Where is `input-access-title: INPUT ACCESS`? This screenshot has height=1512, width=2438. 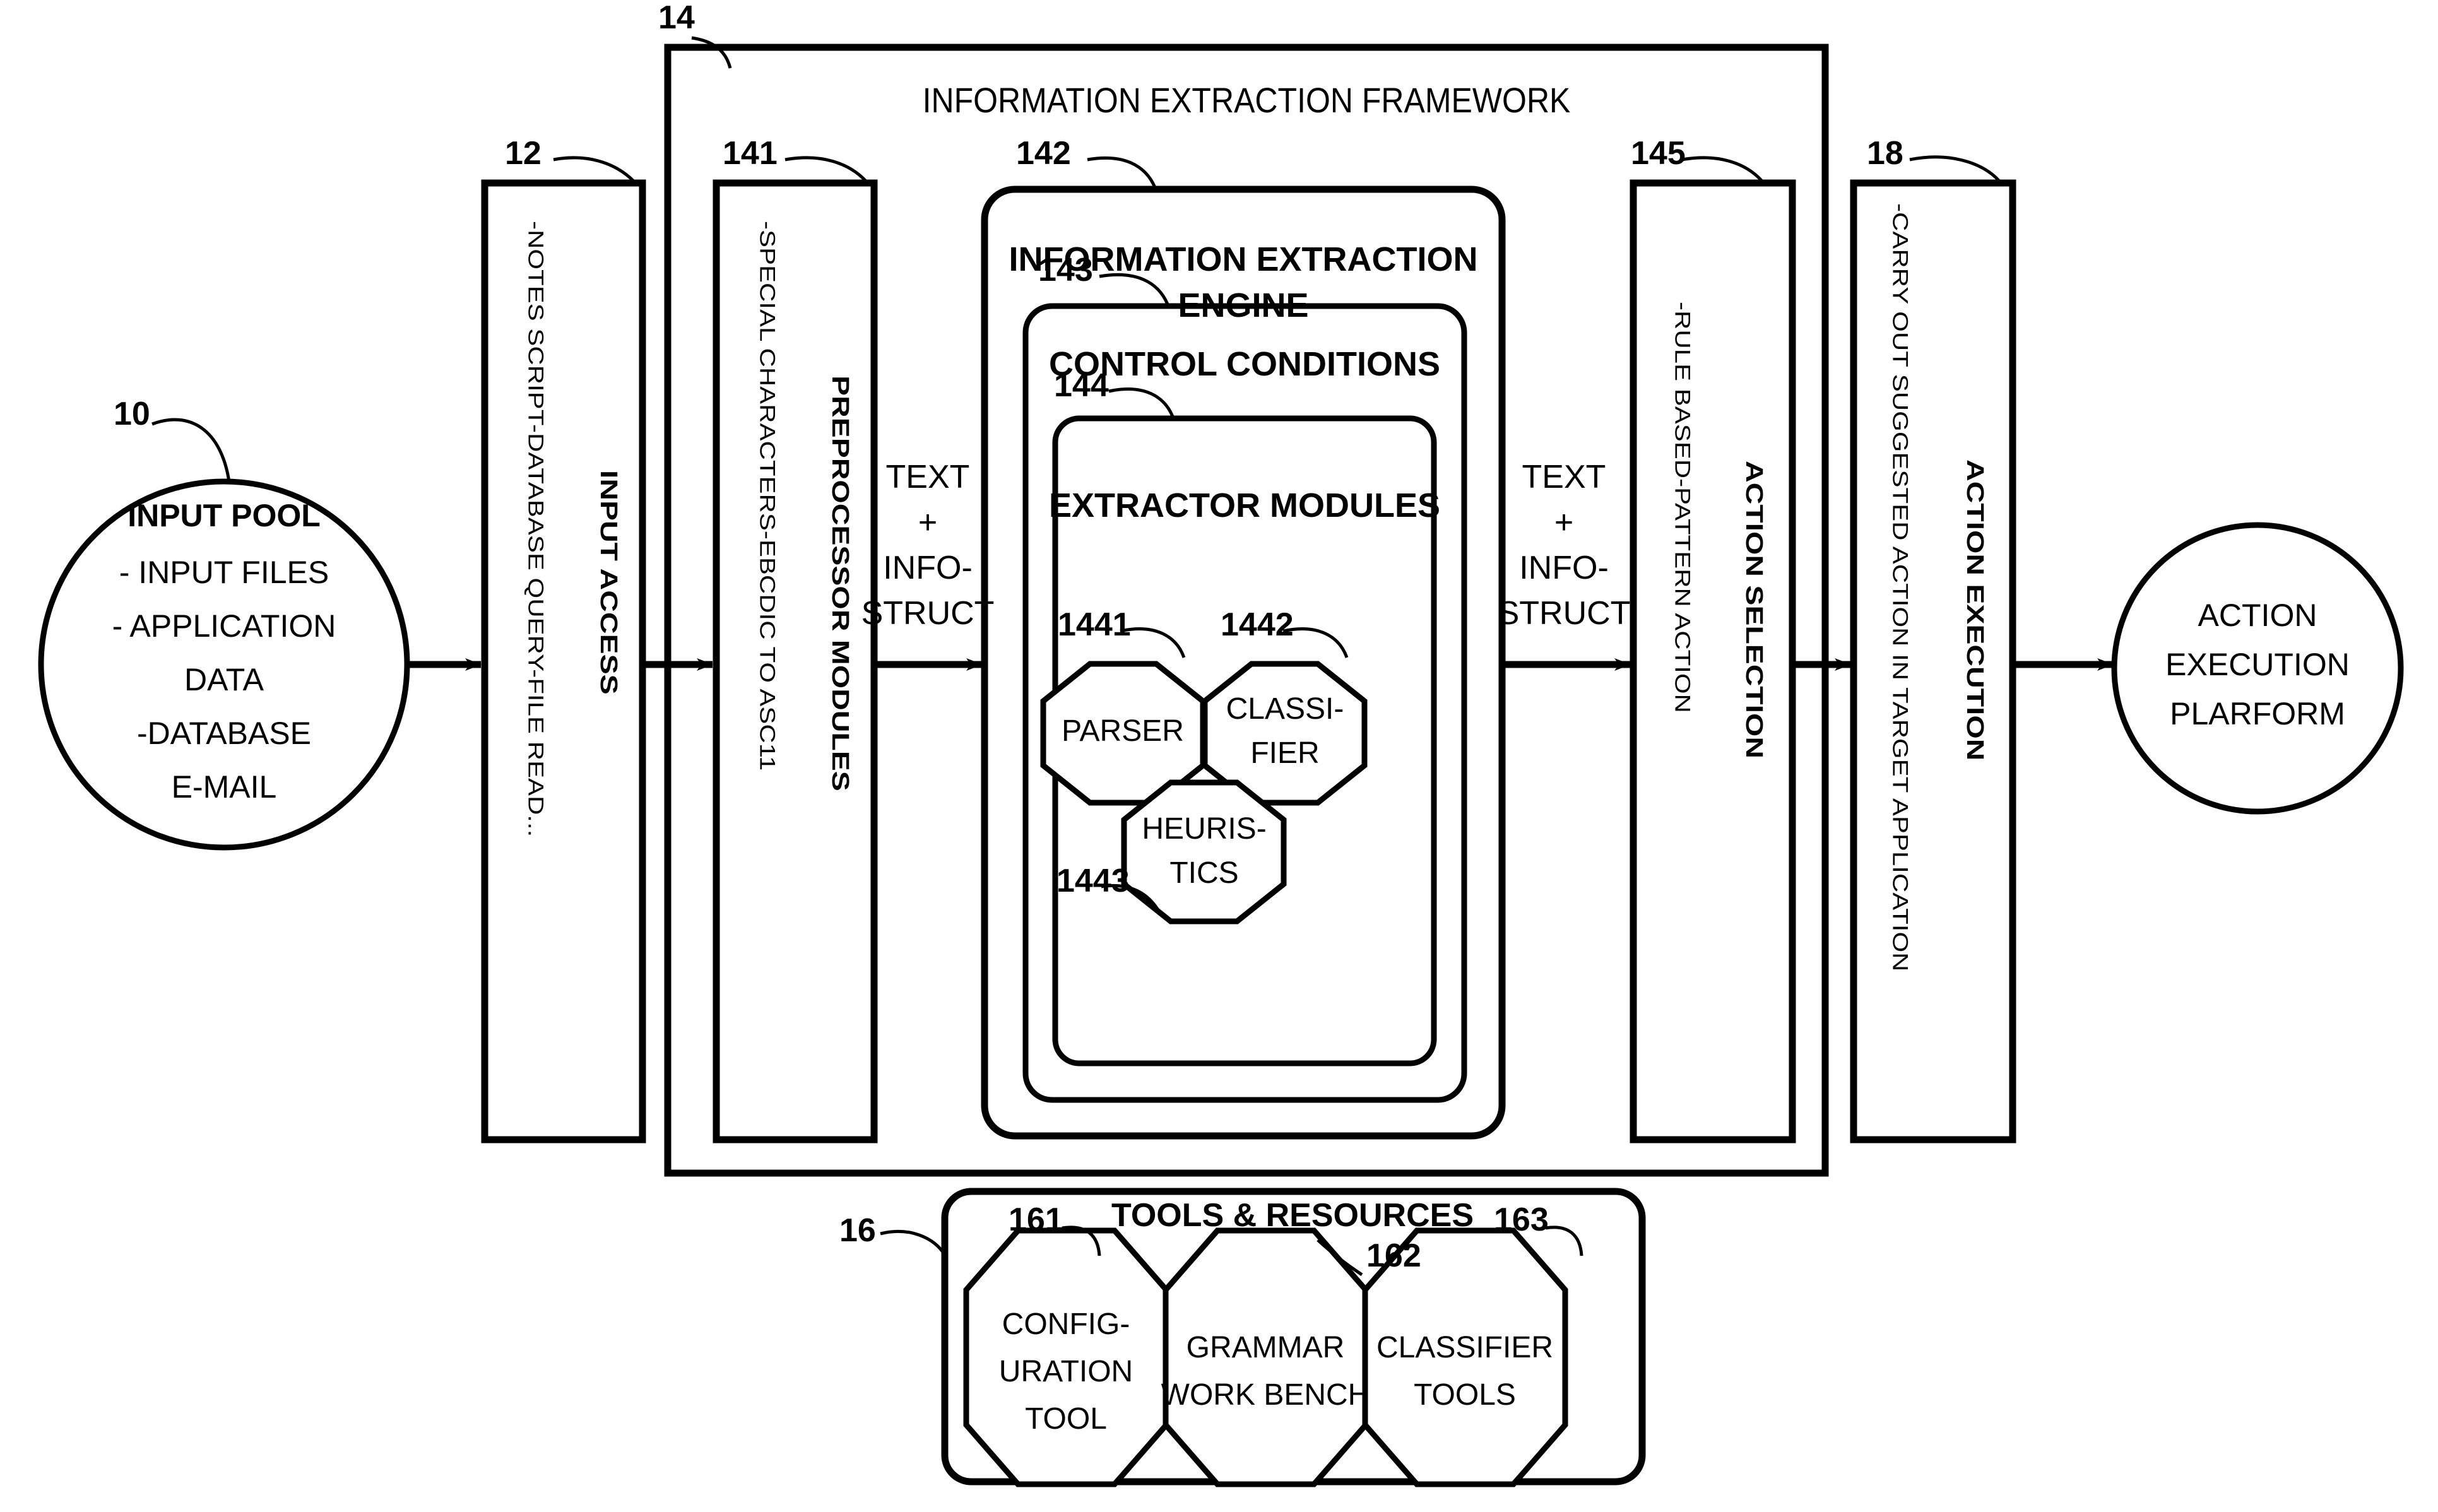
input-access-title: INPUT ACCESS is located at coordinates (609, 582).